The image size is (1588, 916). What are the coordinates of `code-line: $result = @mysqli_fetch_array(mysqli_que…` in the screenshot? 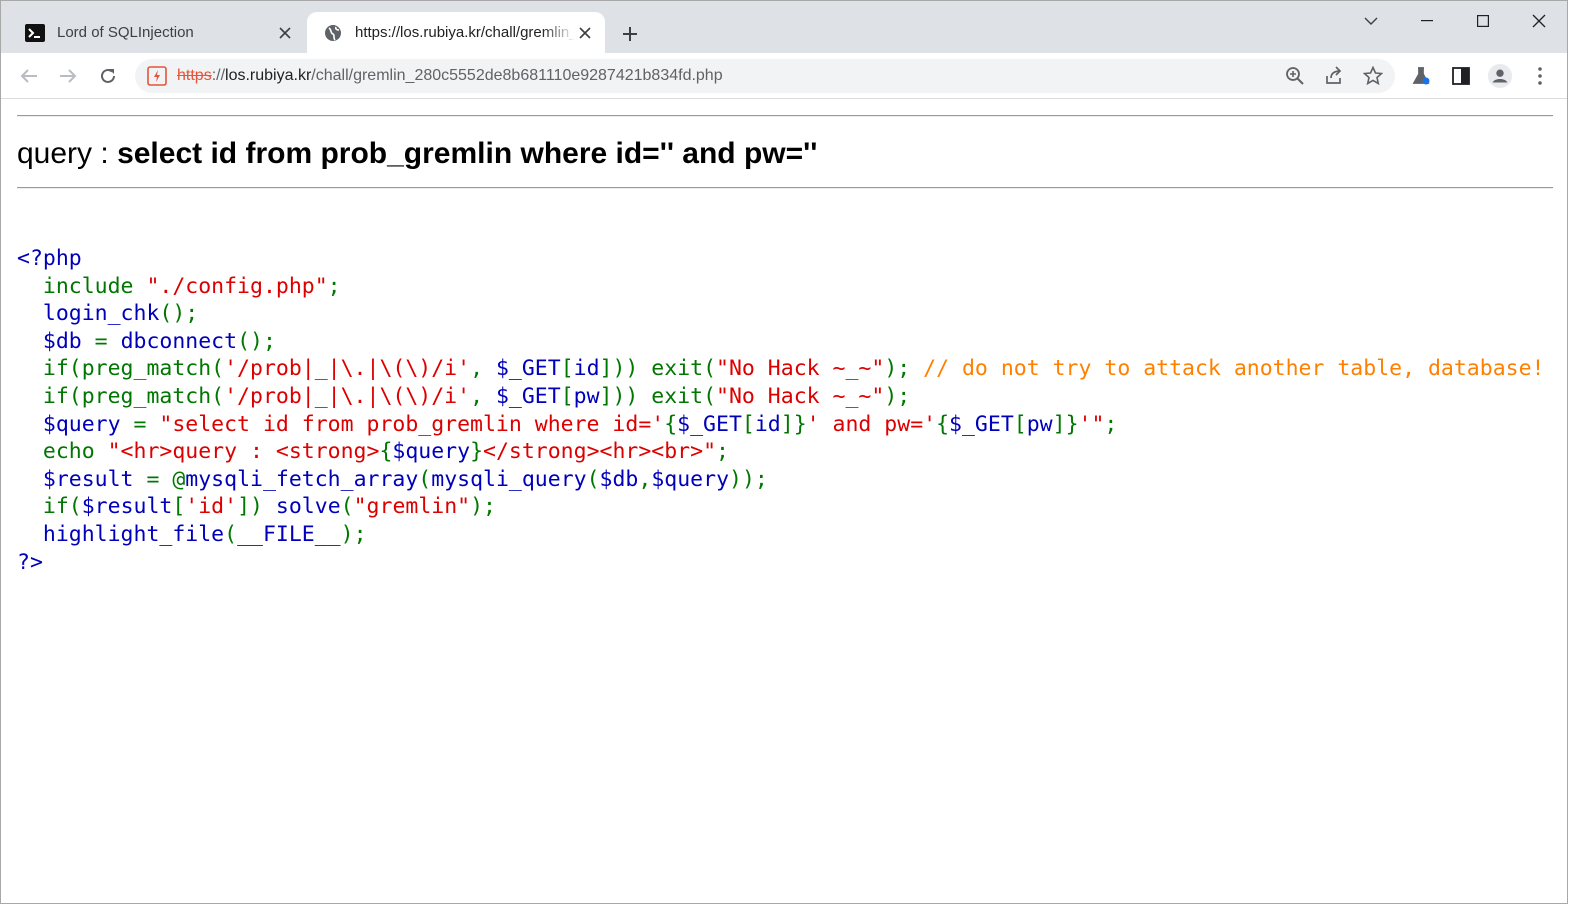 It's located at (780, 480).